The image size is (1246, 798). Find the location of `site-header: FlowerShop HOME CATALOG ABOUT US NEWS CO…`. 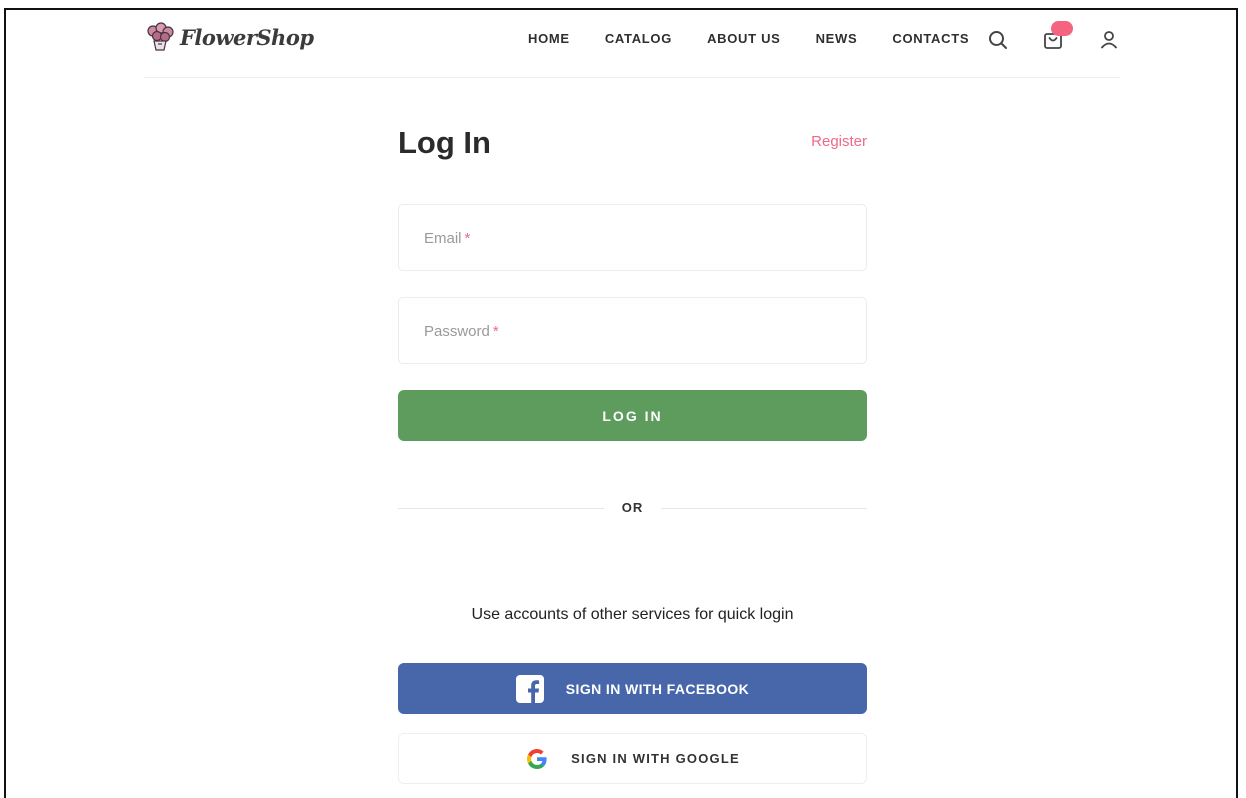

site-header: FlowerShop HOME CATALOG ABOUT US NEWS CO… is located at coordinates (632, 47).